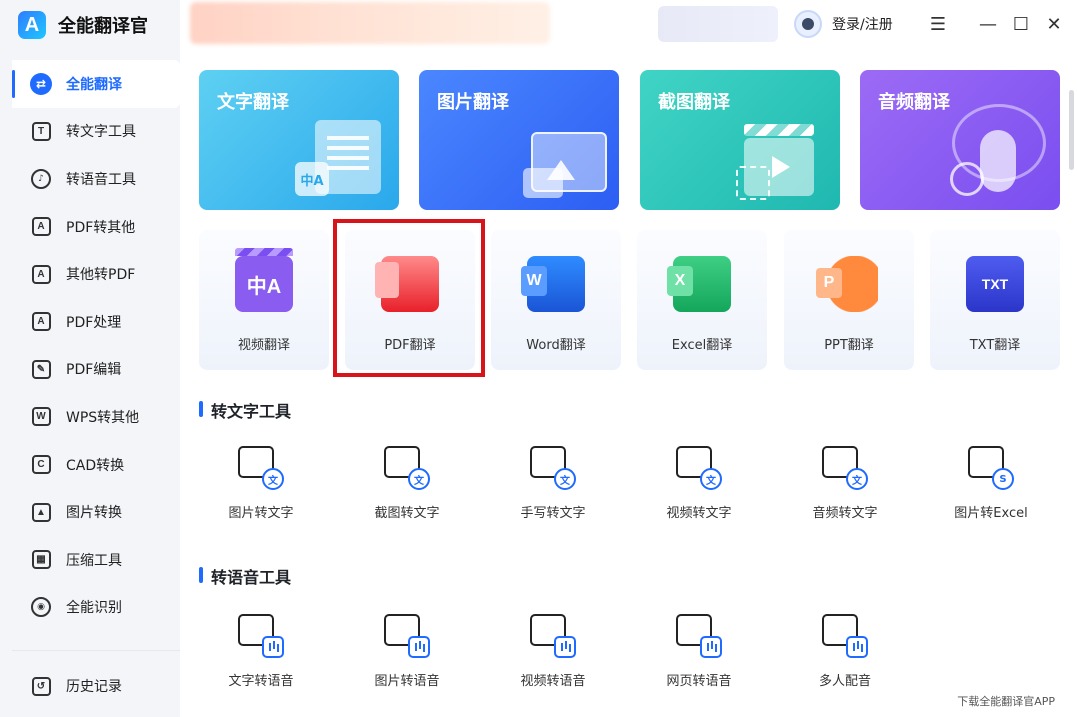  Describe the element at coordinates (41, 686) in the screenshot. I see `history-icon: ↺` at that location.